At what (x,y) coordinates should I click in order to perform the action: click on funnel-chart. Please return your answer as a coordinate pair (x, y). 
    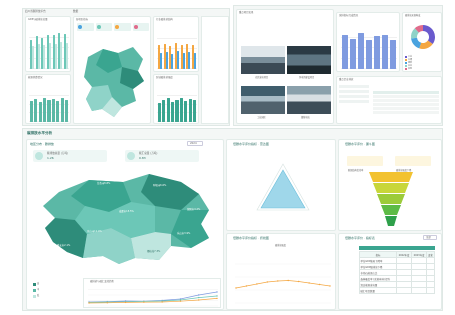
    Looking at the image, I should click on (391, 199).